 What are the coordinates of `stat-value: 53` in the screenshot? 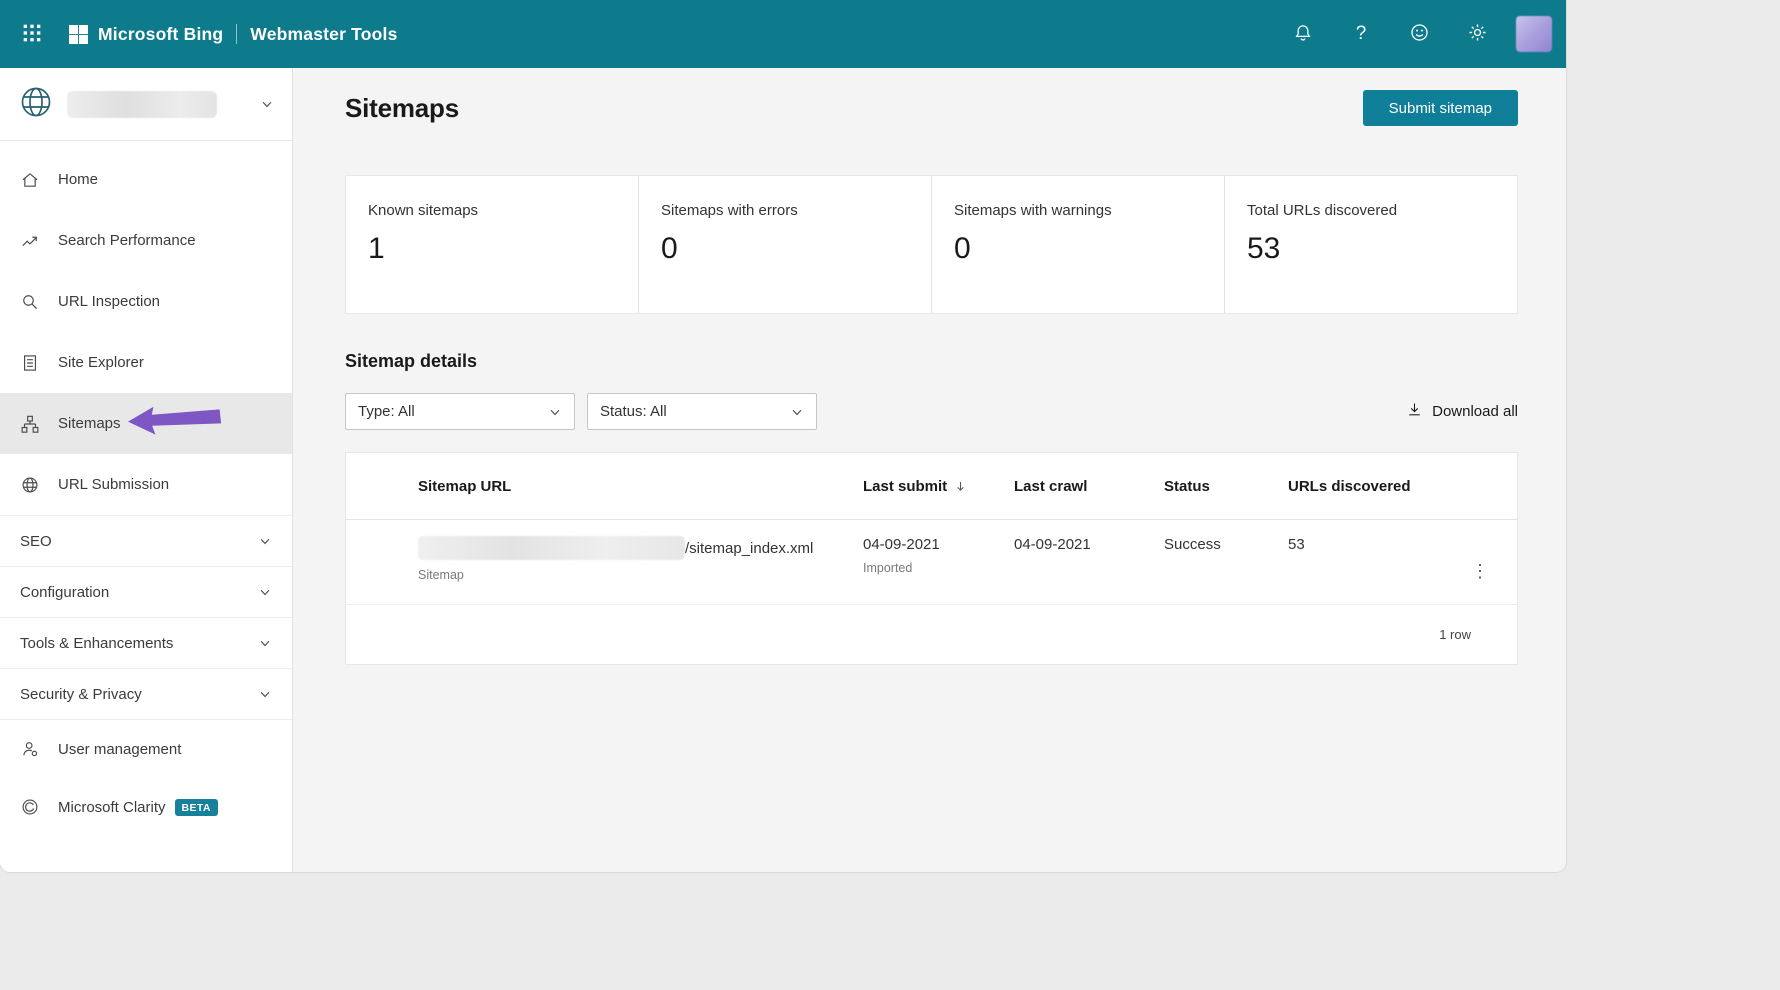 It's located at (1264, 248).